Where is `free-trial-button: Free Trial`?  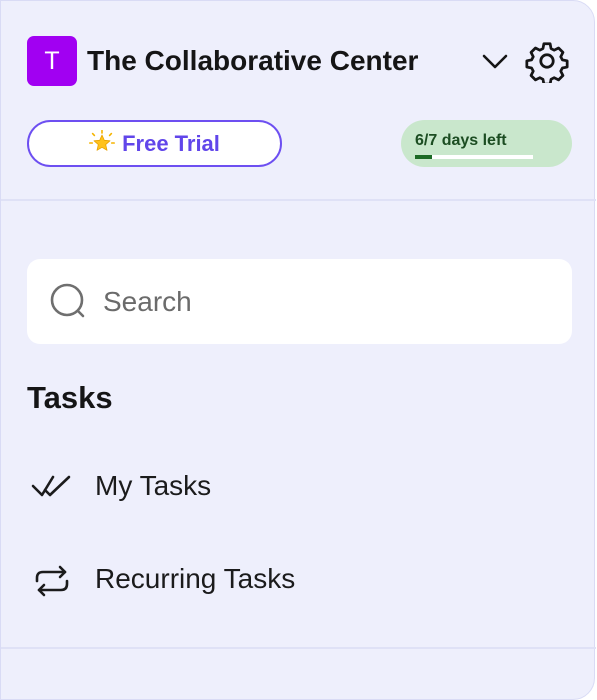
free-trial-button: Free Trial is located at coordinates (154, 143).